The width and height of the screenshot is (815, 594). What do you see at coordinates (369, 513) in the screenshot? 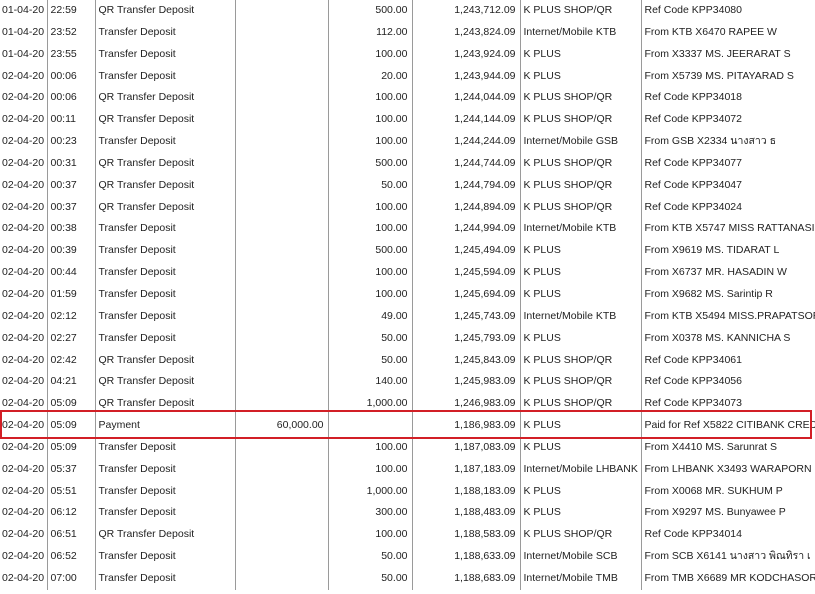
I see `deposit-cell: 300.00` at bounding box center [369, 513].